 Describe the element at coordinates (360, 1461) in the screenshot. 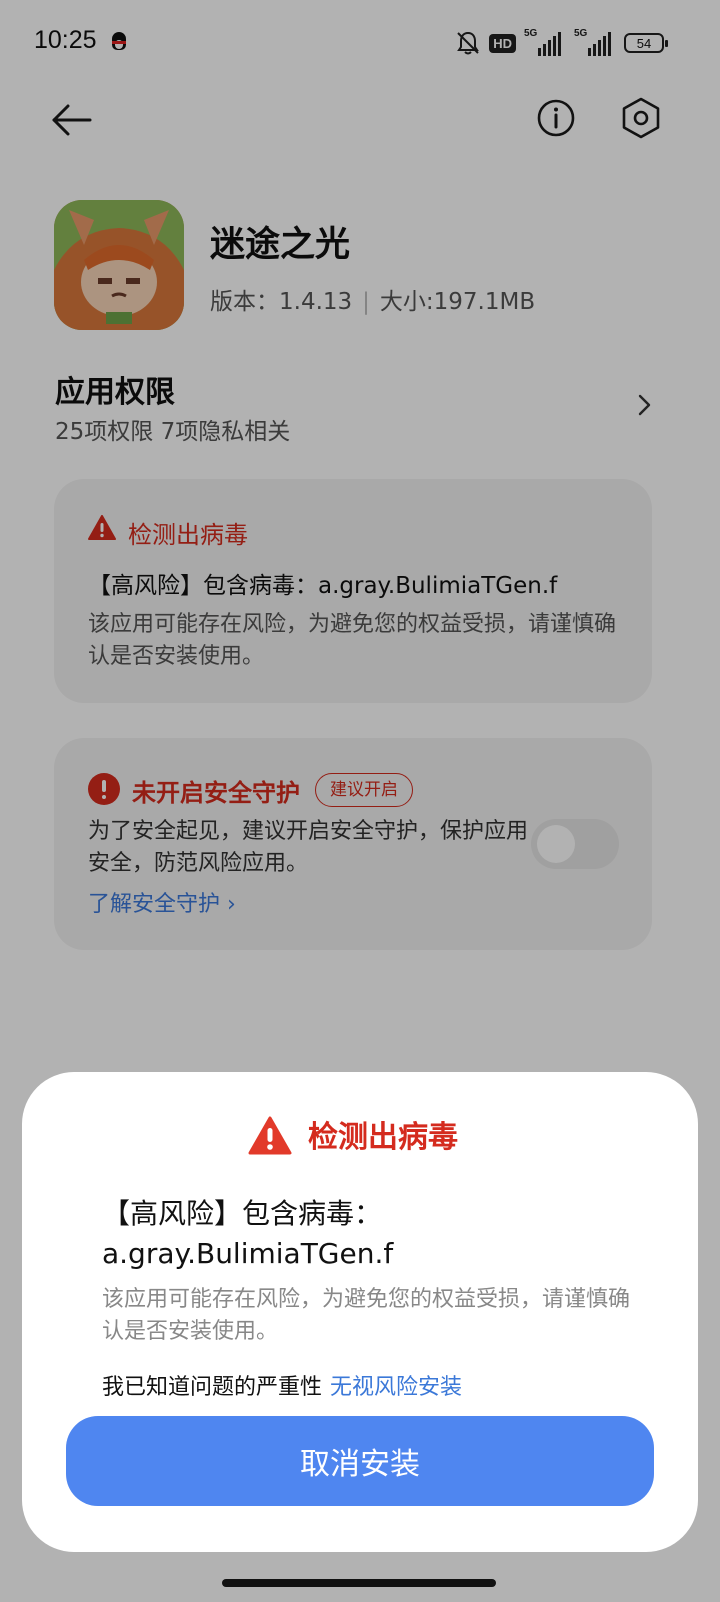

I see `cancel-install-button: 取消安装` at that location.